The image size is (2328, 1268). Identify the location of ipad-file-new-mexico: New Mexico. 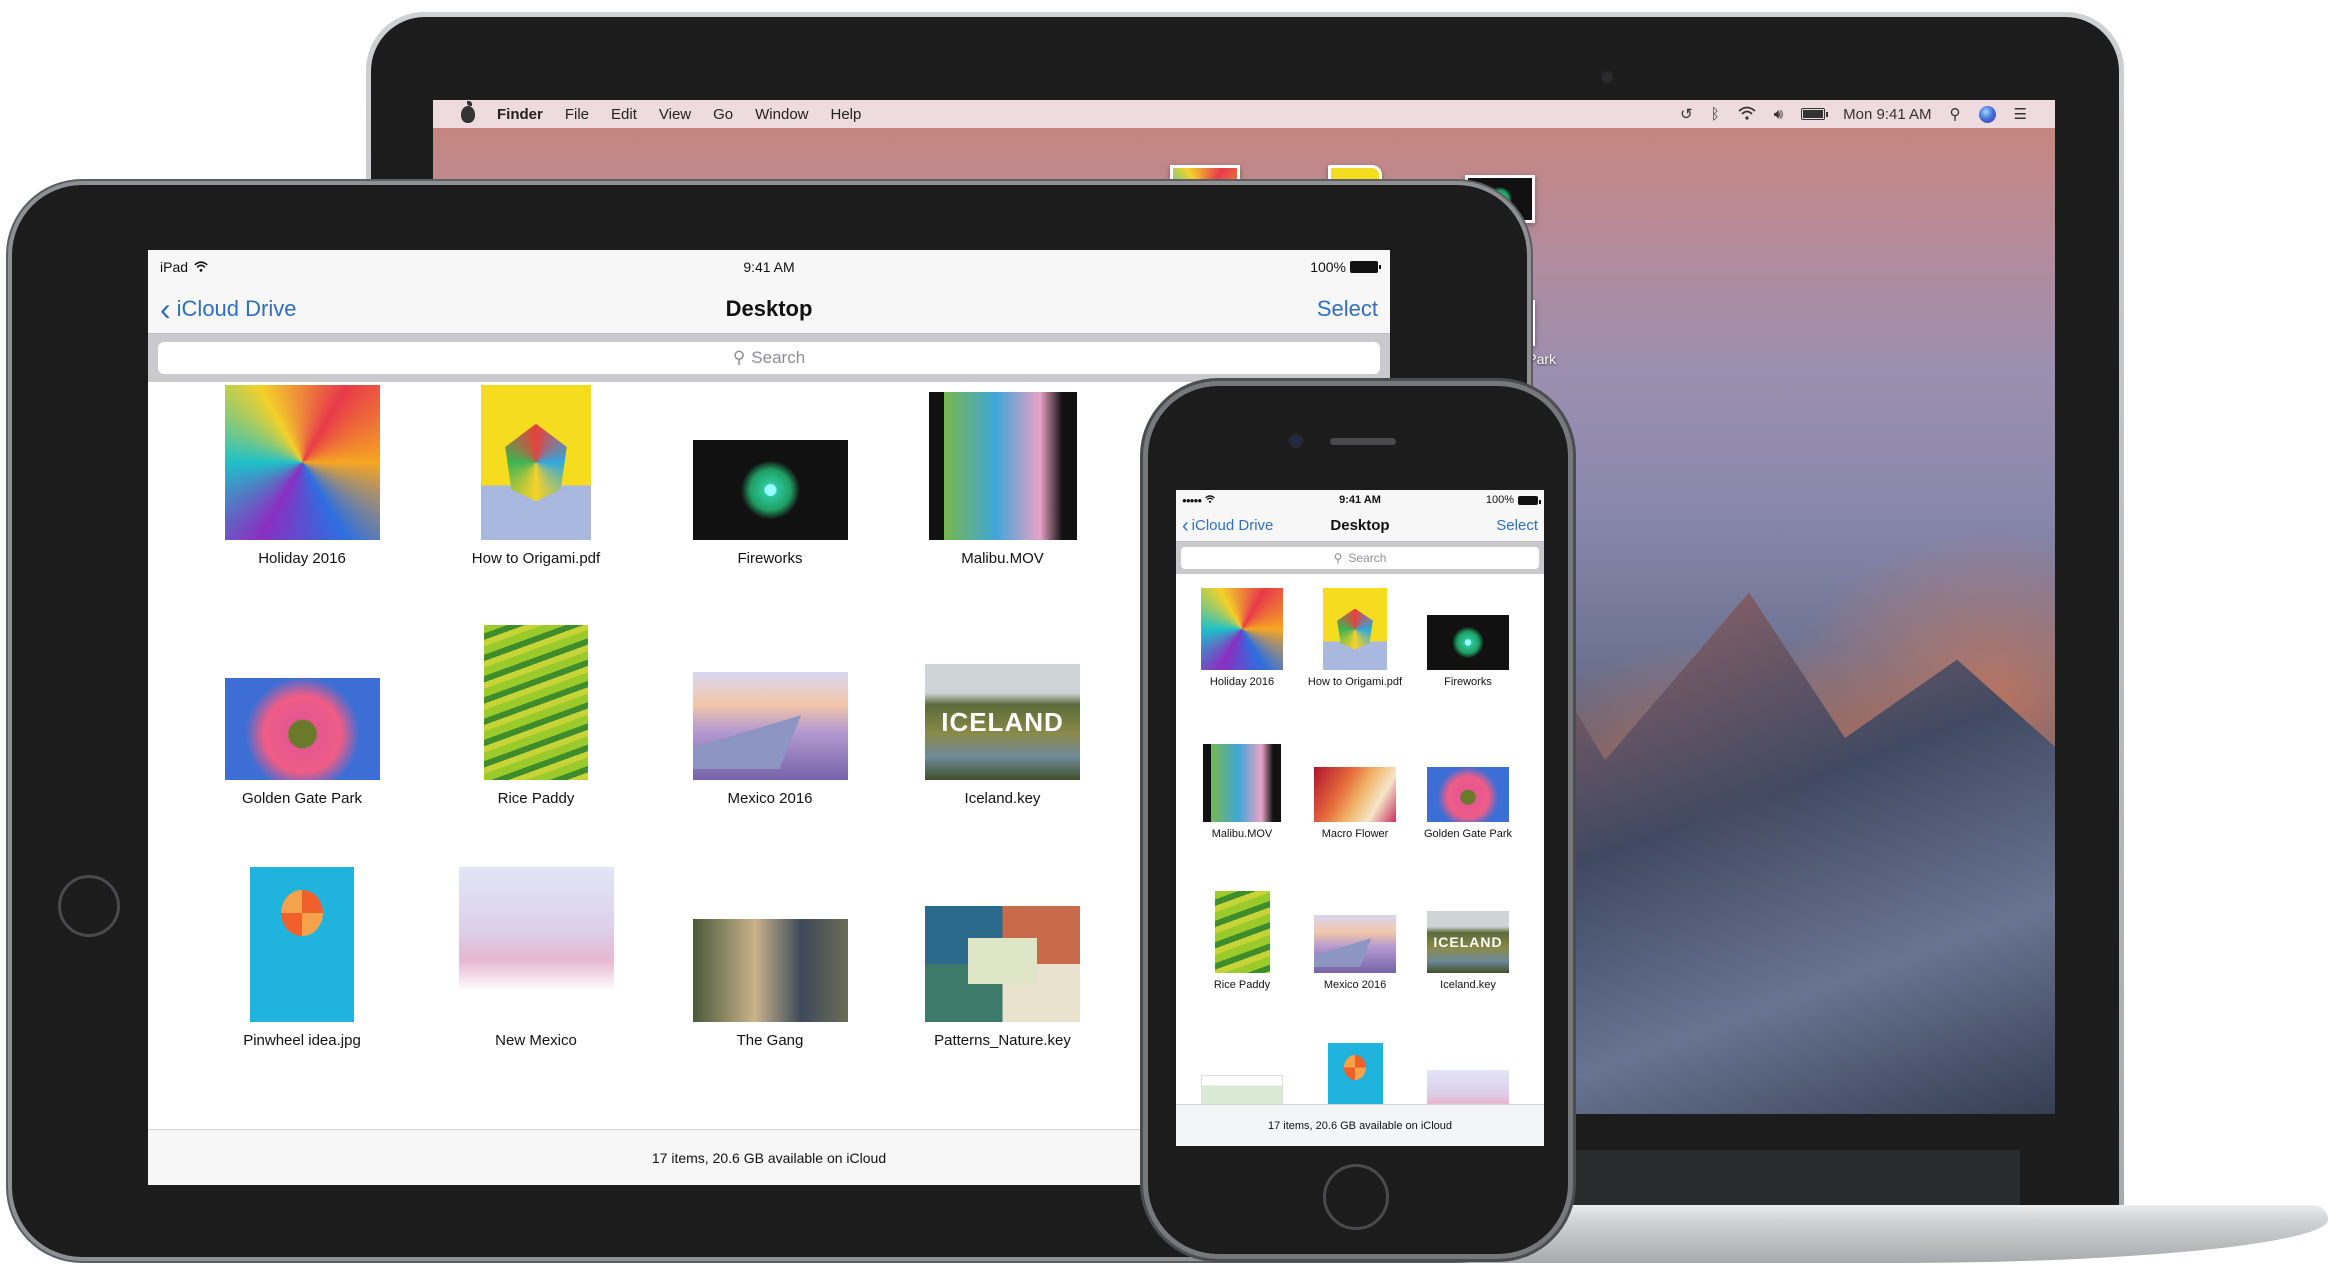
(536, 955).